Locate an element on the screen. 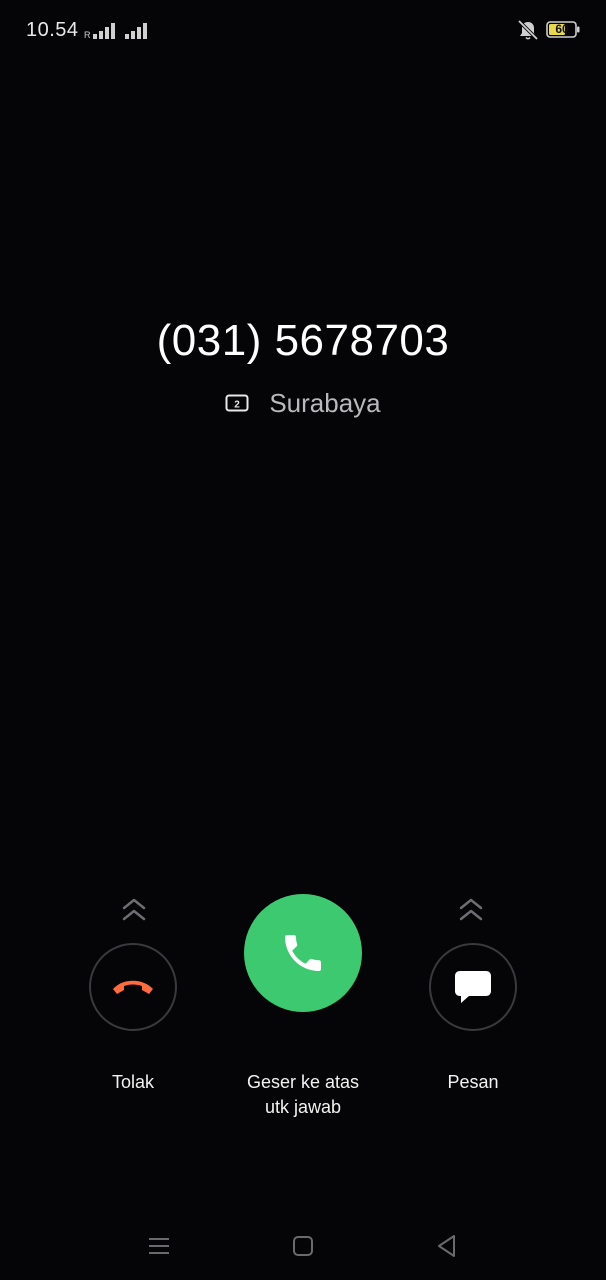 This screenshot has width=606, height=1280. phone-icon is located at coordinates (303, 953).